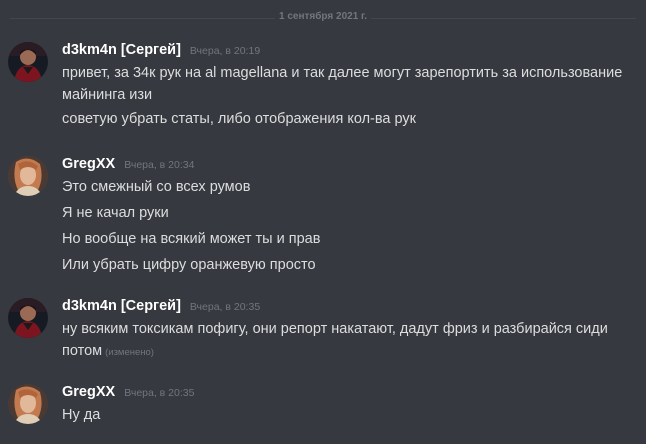  Describe the element at coordinates (225, 51) in the screenshot. I see `timestamp: Вчера, в 20:19` at that location.